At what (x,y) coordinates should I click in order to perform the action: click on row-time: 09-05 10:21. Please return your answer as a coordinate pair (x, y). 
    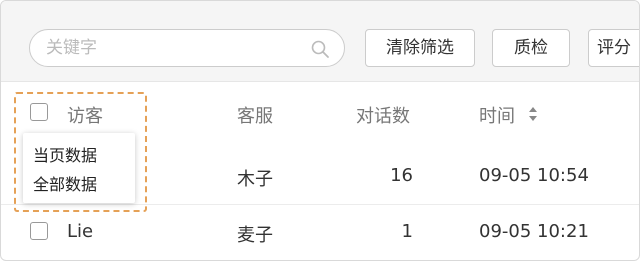
    Looking at the image, I should click on (534, 231).